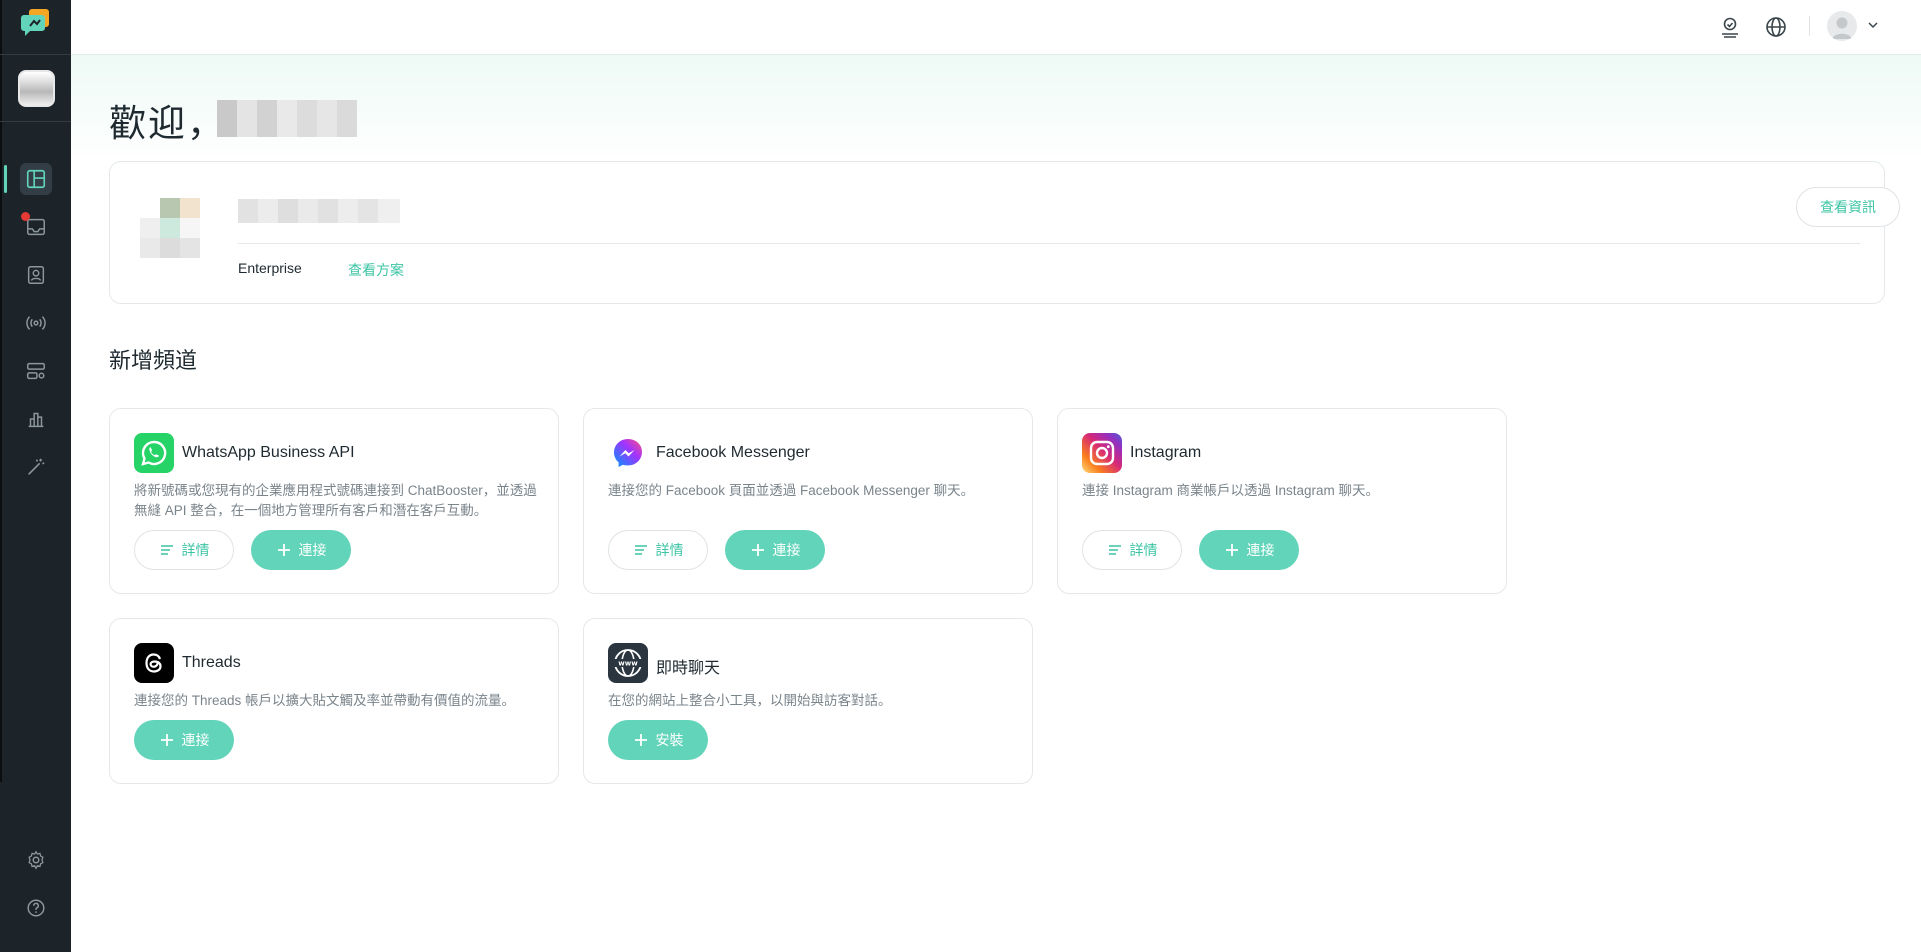  Describe the element at coordinates (325, 700) in the screenshot. I see `channel-description: 連接您的 Threads 帳戶以擴大貼文觸及率並帶動有價值的流量。` at that location.